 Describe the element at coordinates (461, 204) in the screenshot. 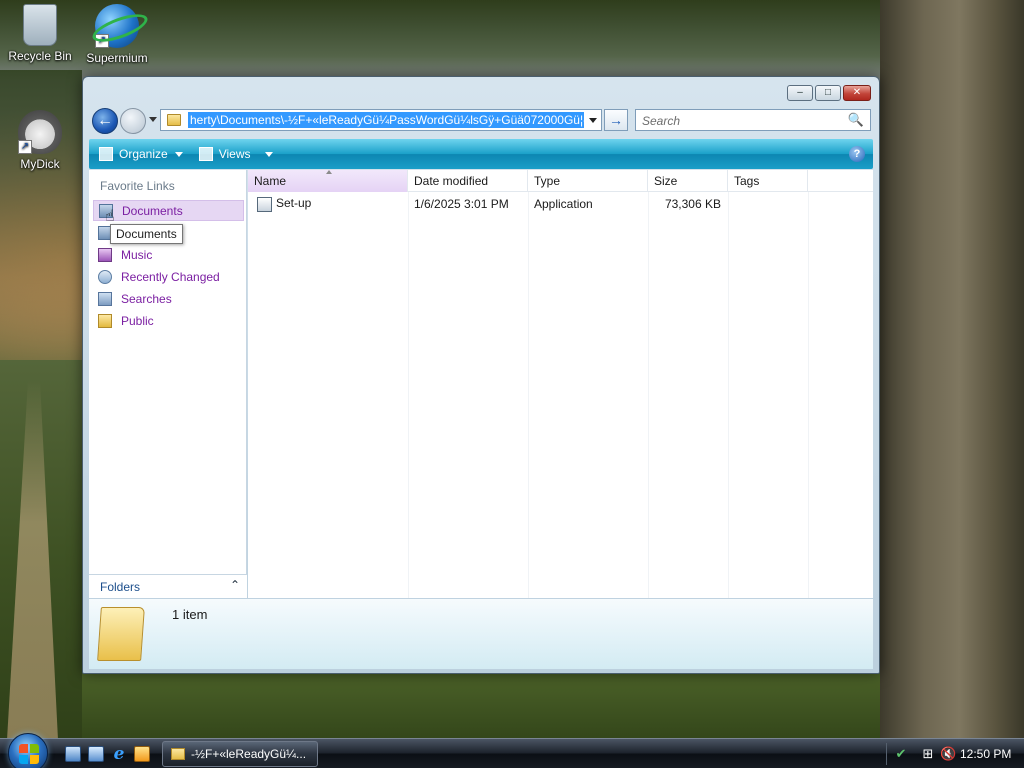

I see `file-date-cell: 1/6/2025 3:01 PM` at that location.